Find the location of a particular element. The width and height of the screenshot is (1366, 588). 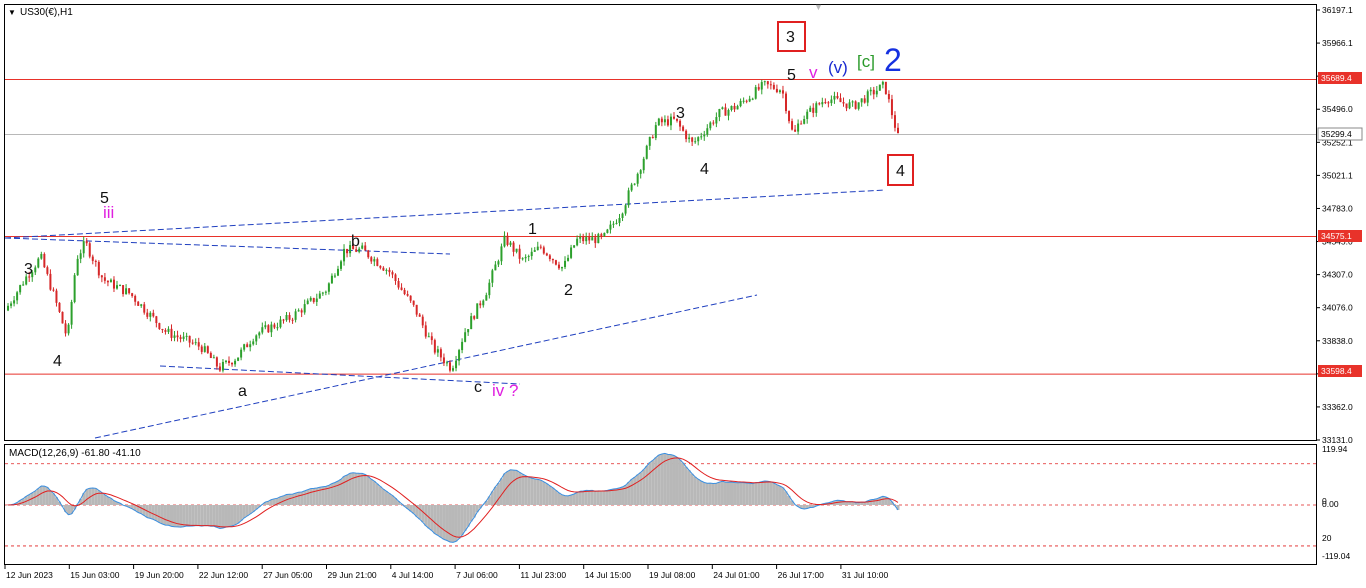

time-axis-label: 26 Jul 17:00 is located at coordinates (801, 575).